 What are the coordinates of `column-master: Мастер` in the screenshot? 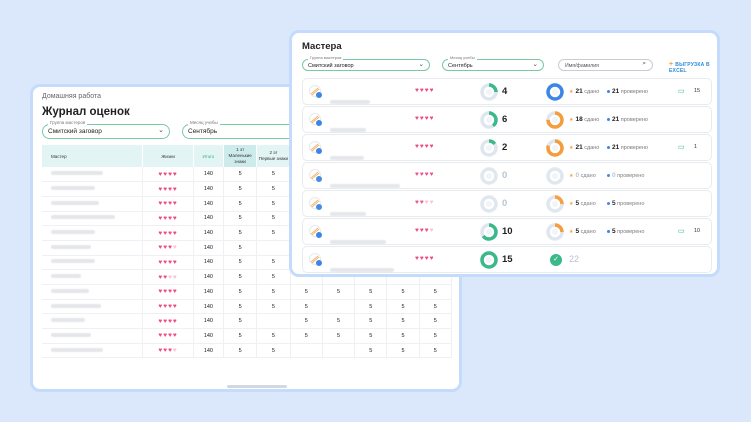 It's located at (93, 156).